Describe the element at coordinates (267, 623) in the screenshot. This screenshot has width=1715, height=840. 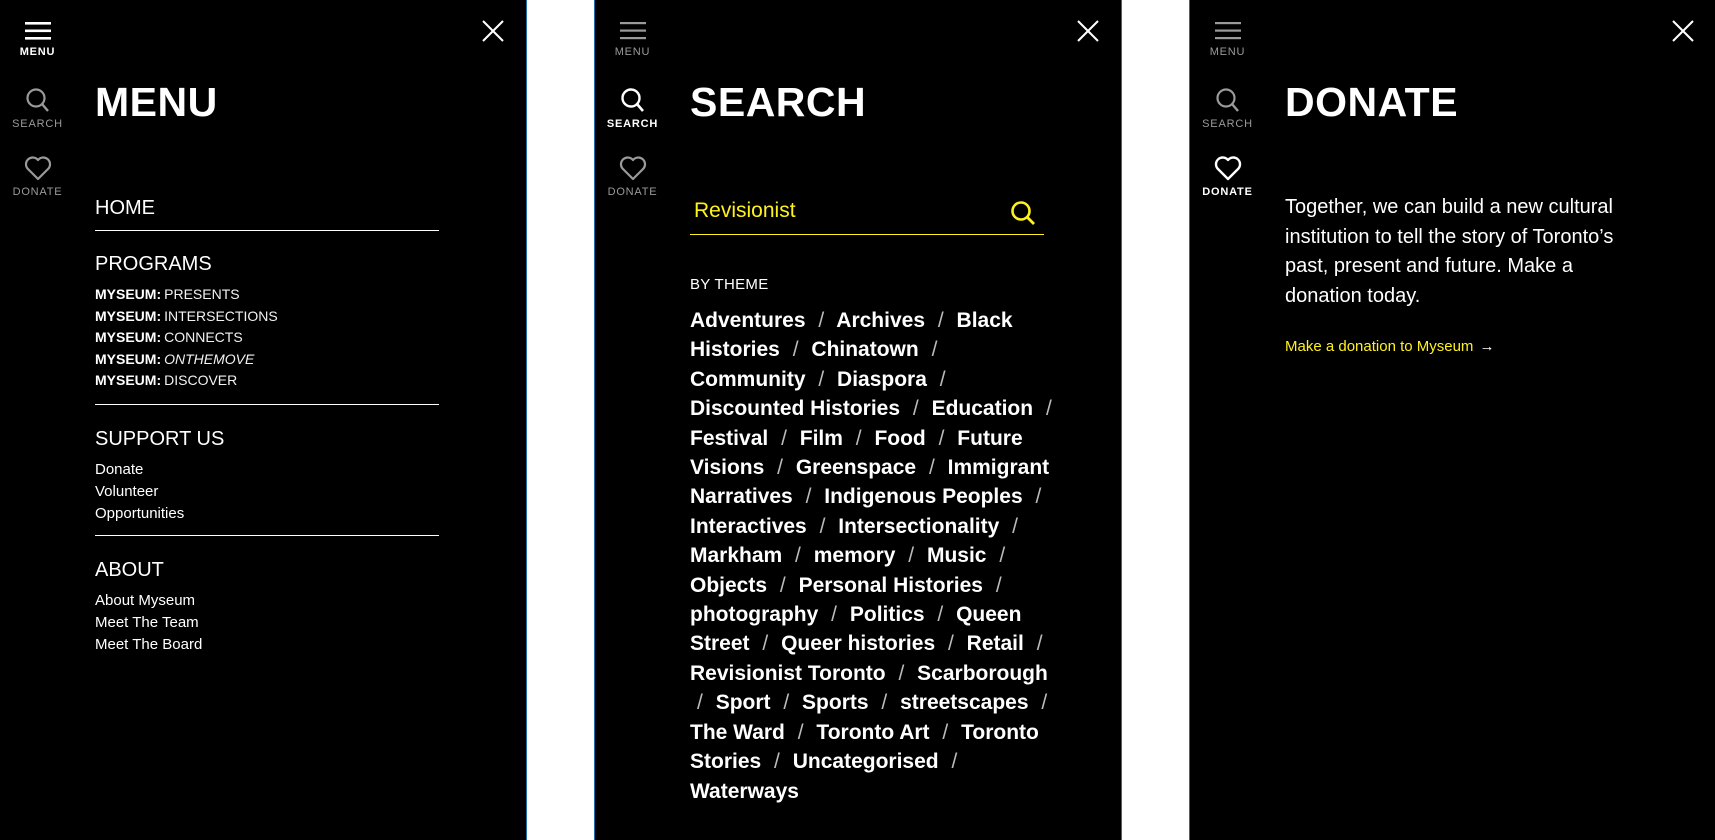
I see `about-link-team: Meet The Team` at that location.